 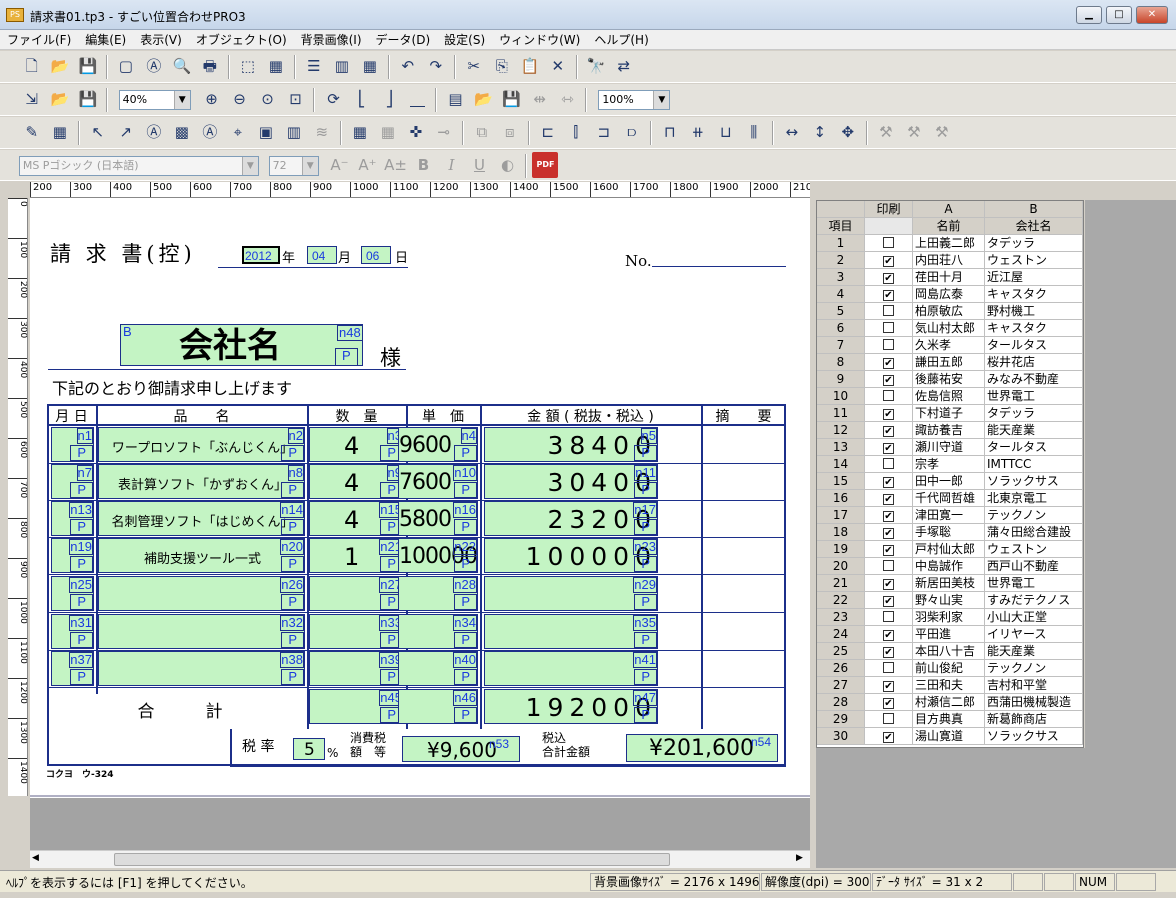 What do you see at coordinates (72, 481) in the screenshot?
I see `date-field: n7 P` at bounding box center [72, 481].